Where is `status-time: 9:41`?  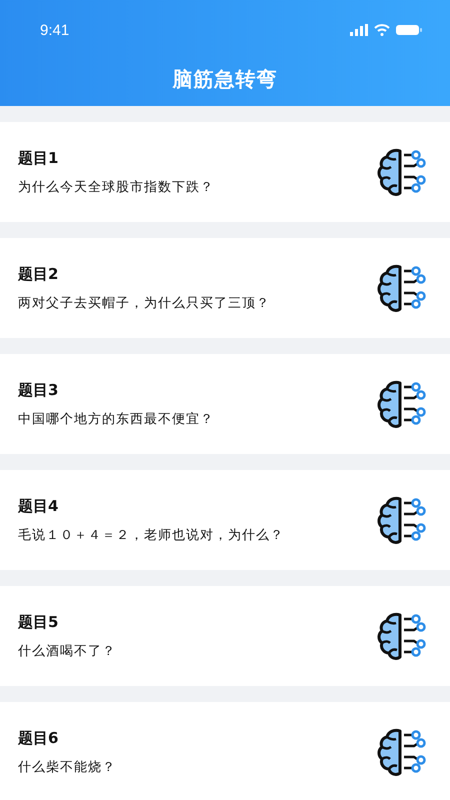
status-time: 9:41 is located at coordinates (55, 30).